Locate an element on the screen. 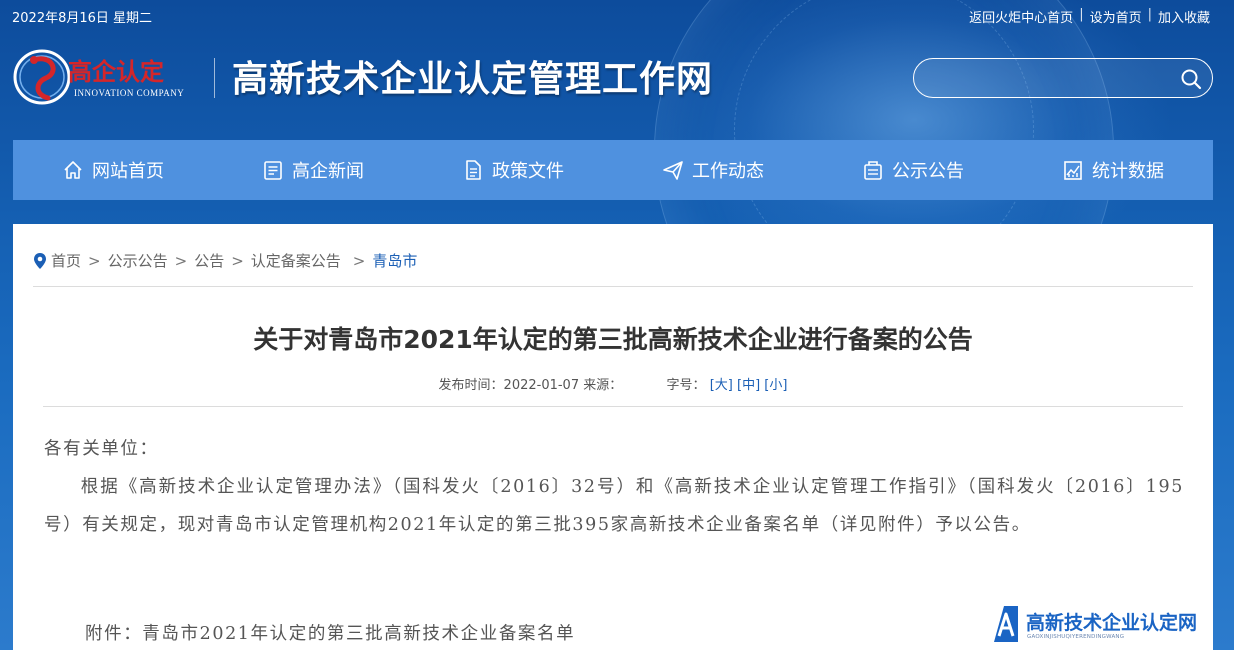 This screenshot has width=1234, height=650. salutation: 各有关单位： is located at coordinates (101, 449).